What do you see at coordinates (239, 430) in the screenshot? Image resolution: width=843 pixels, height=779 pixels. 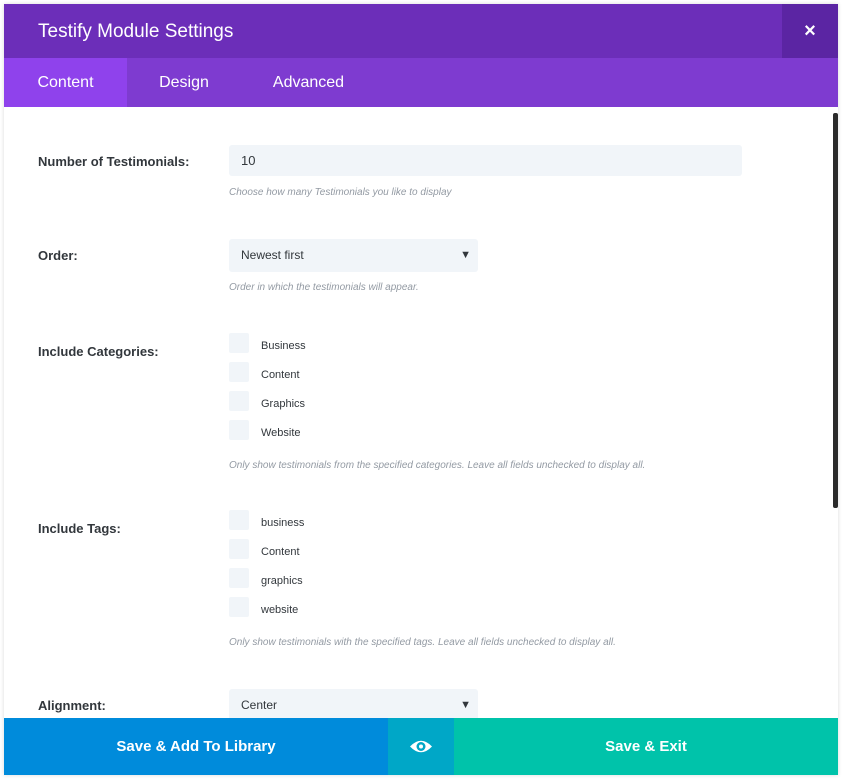 I see `category-website-checkbox` at bounding box center [239, 430].